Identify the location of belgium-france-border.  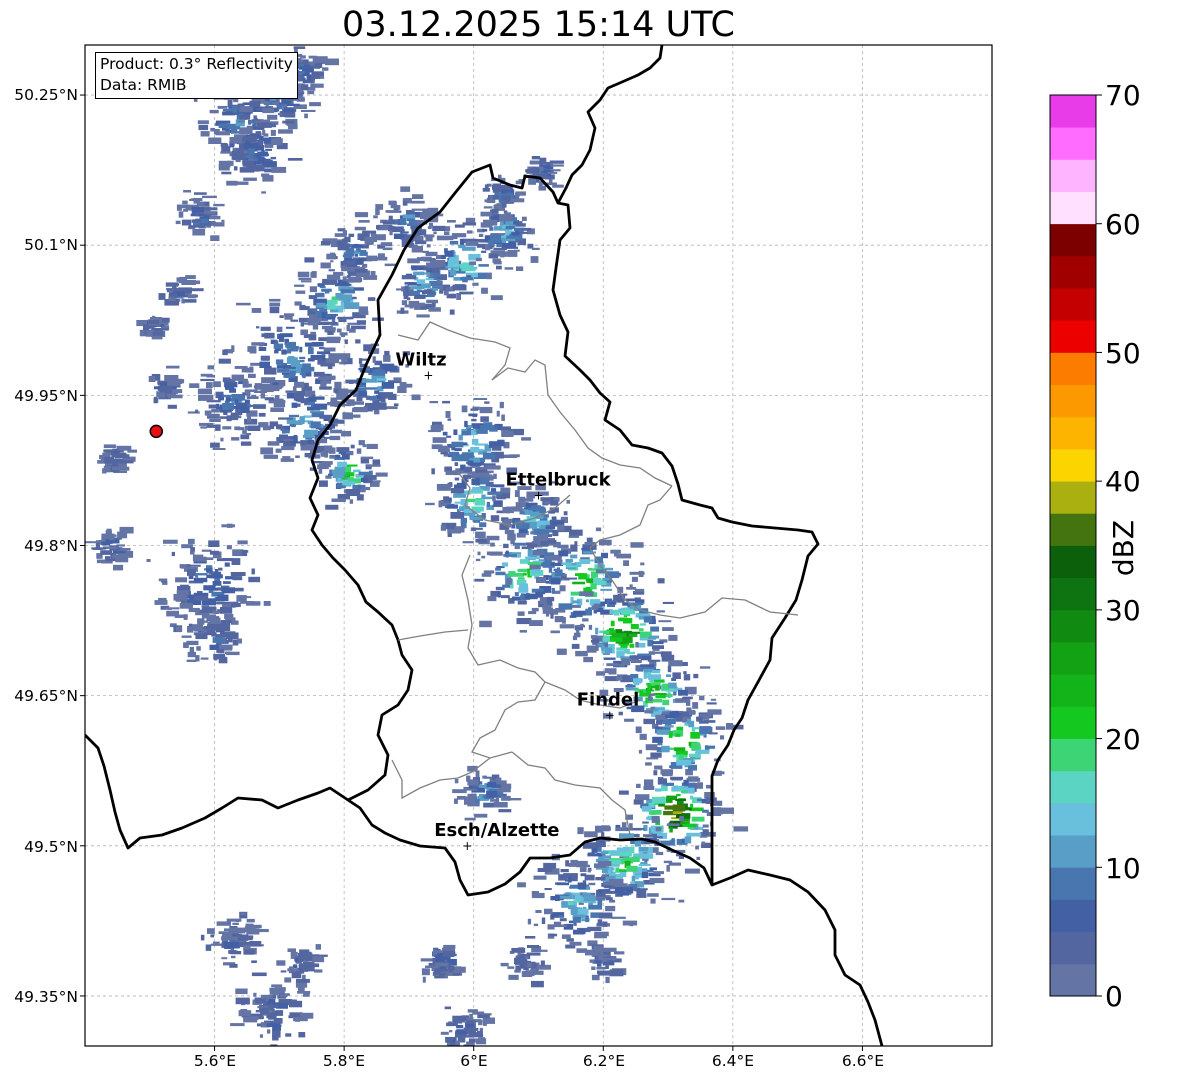
(217, 792).